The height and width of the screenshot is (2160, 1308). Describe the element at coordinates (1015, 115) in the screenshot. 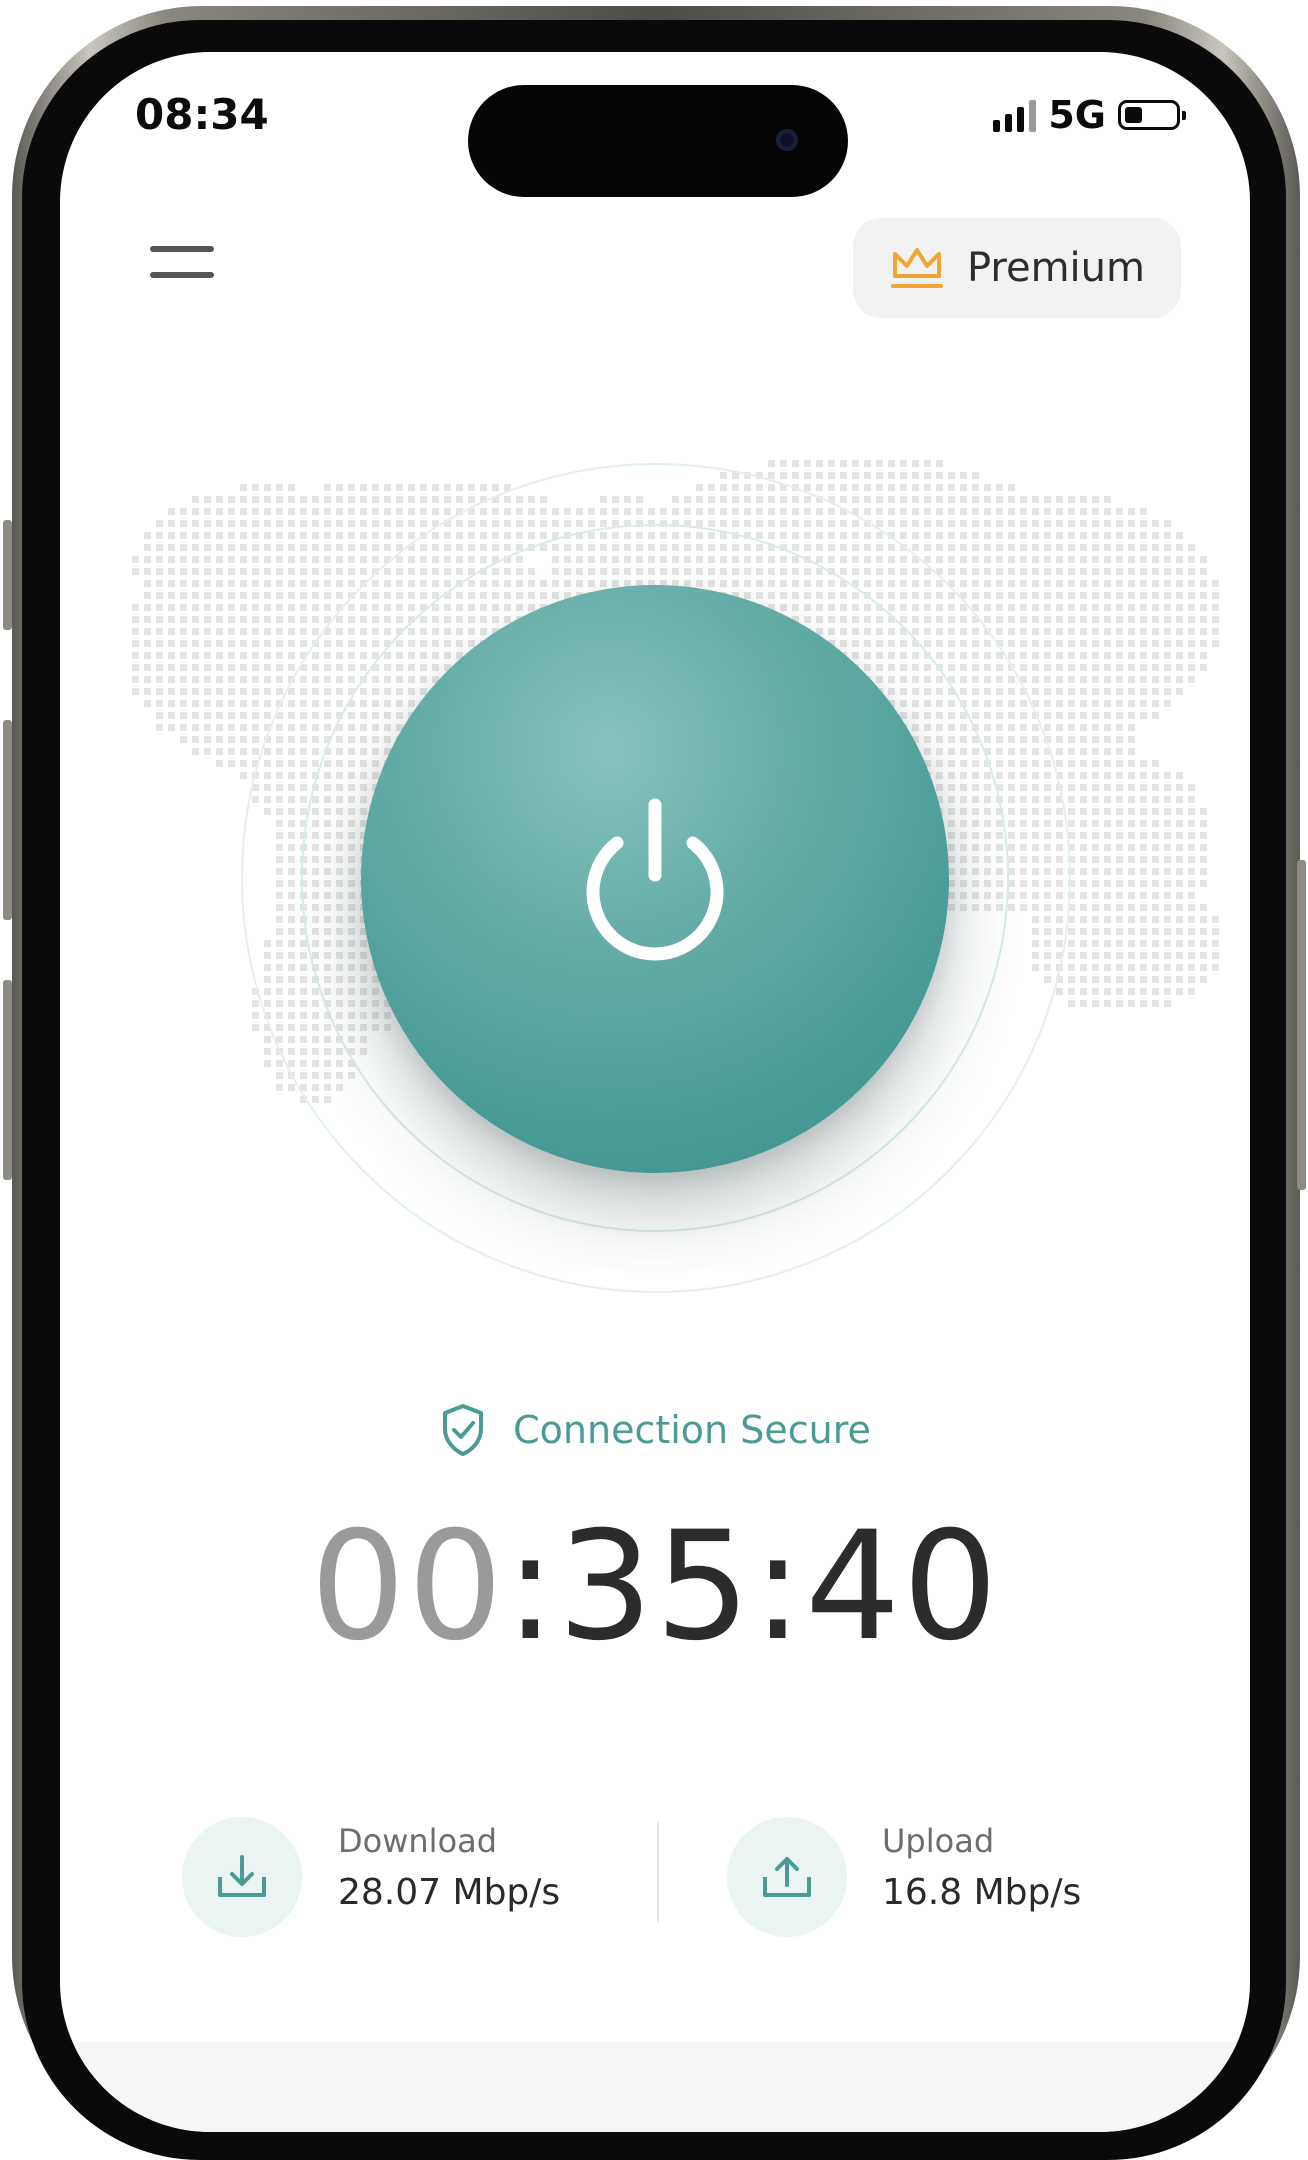

I see `signal-icon` at that location.